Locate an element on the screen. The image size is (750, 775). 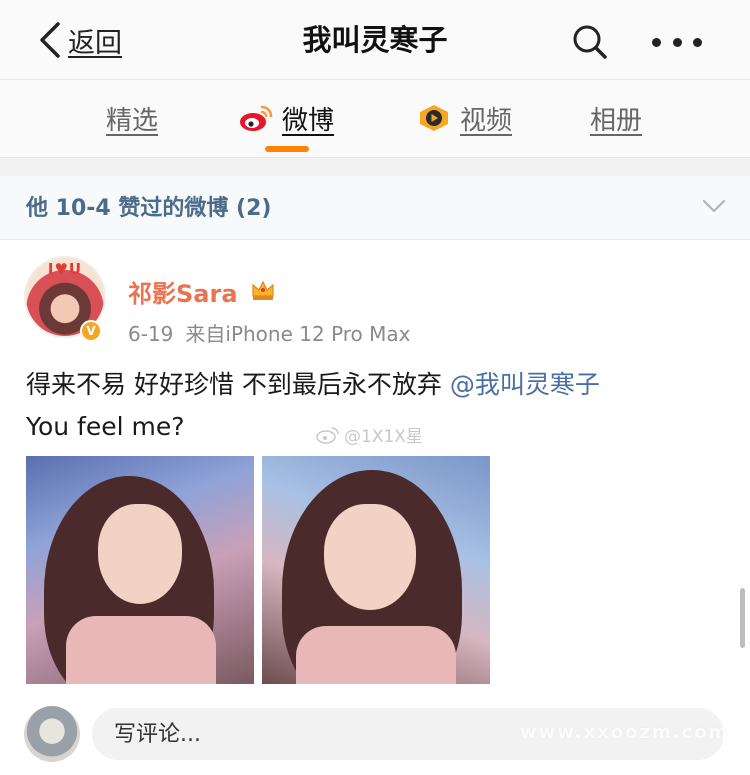
avatar-text: I♥U is located at coordinates (65, 269).